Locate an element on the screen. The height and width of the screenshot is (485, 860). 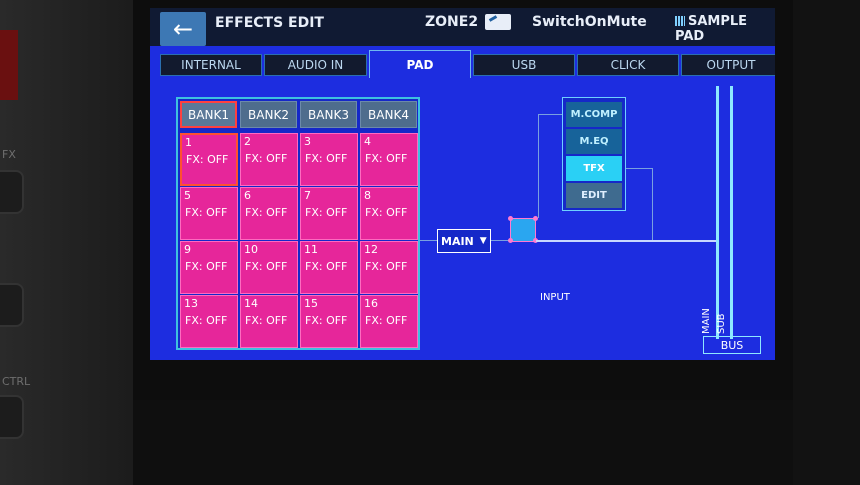
output-select-dropdown: MAIN ▼ is located at coordinates (464, 241).